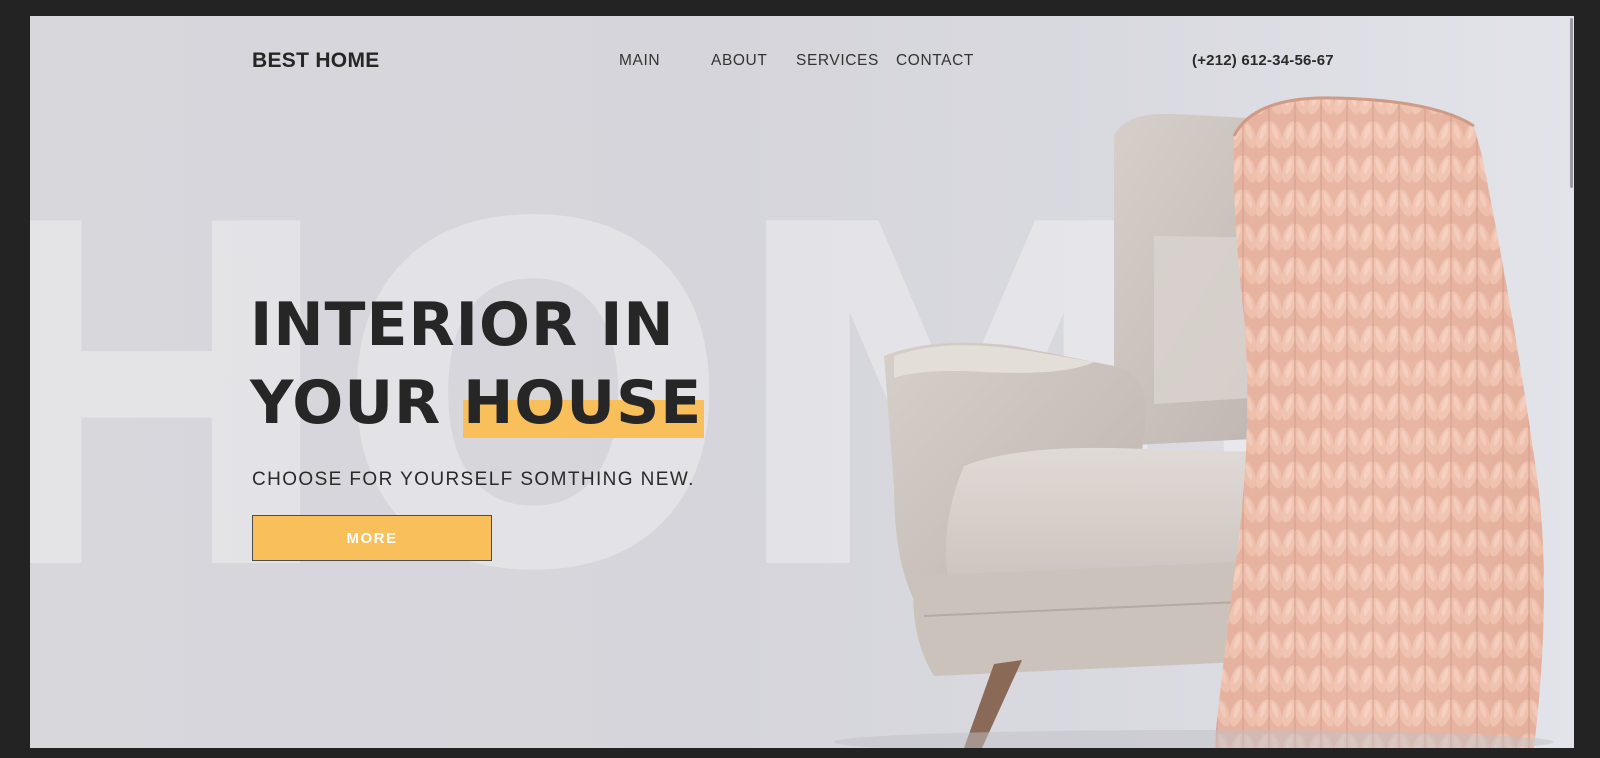  What do you see at coordinates (739, 61) in the screenshot?
I see `nav-item-about: ABOUT` at bounding box center [739, 61].